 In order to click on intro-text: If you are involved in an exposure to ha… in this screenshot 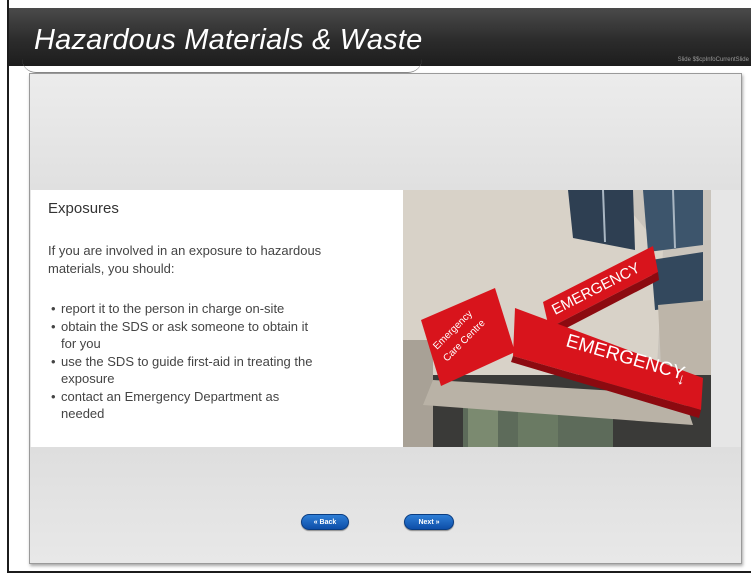, I will do `click(185, 259)`.